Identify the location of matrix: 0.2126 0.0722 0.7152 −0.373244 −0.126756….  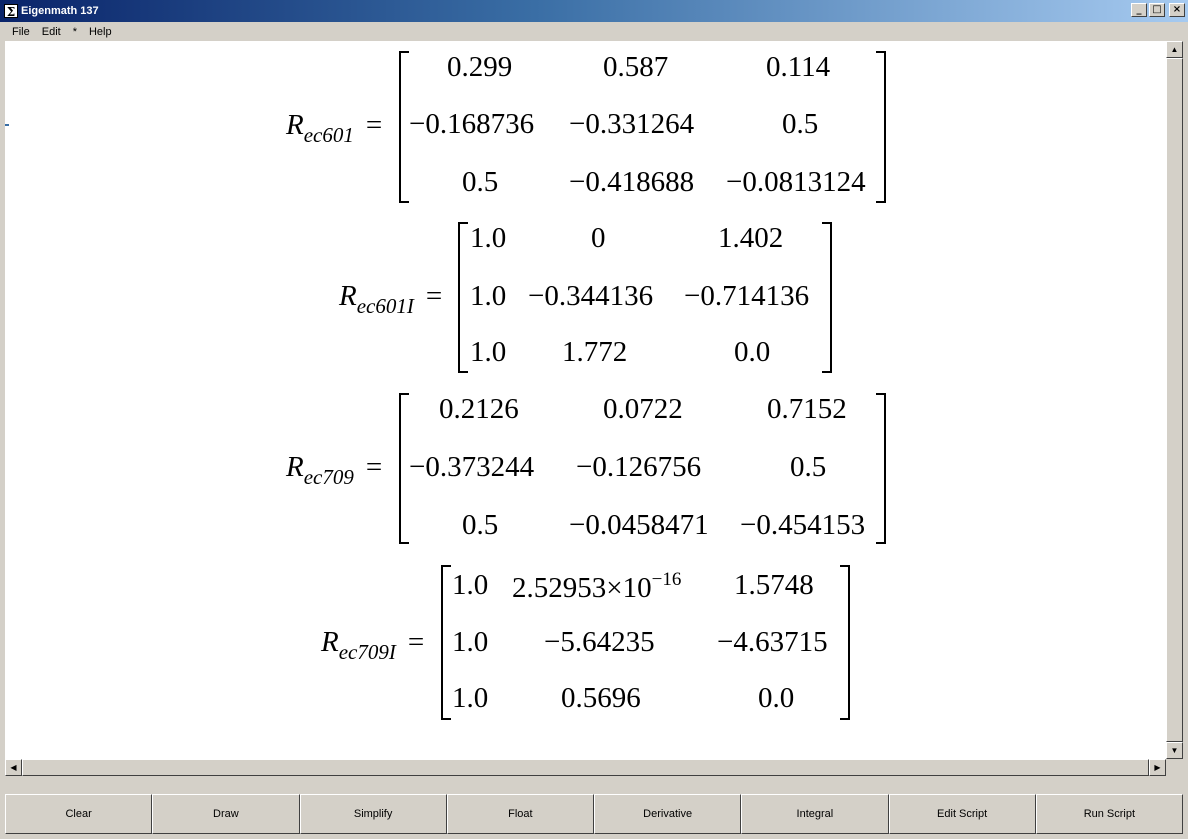
(642, 468).